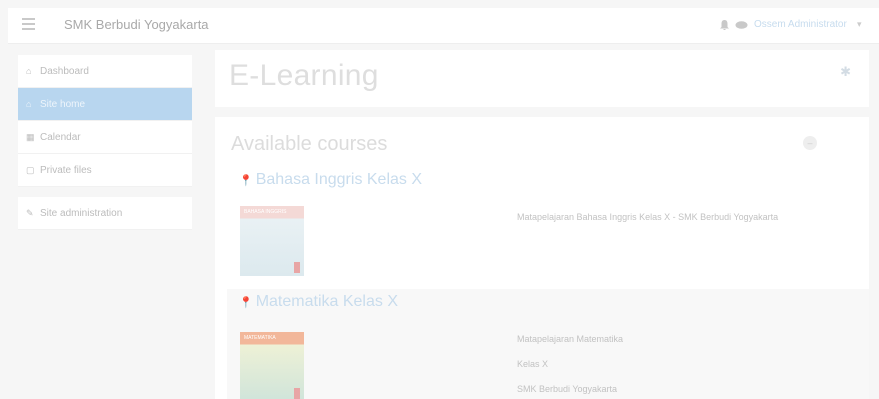 The image size is (879, 399). I want to click on chat-icon, so click(741, 25).